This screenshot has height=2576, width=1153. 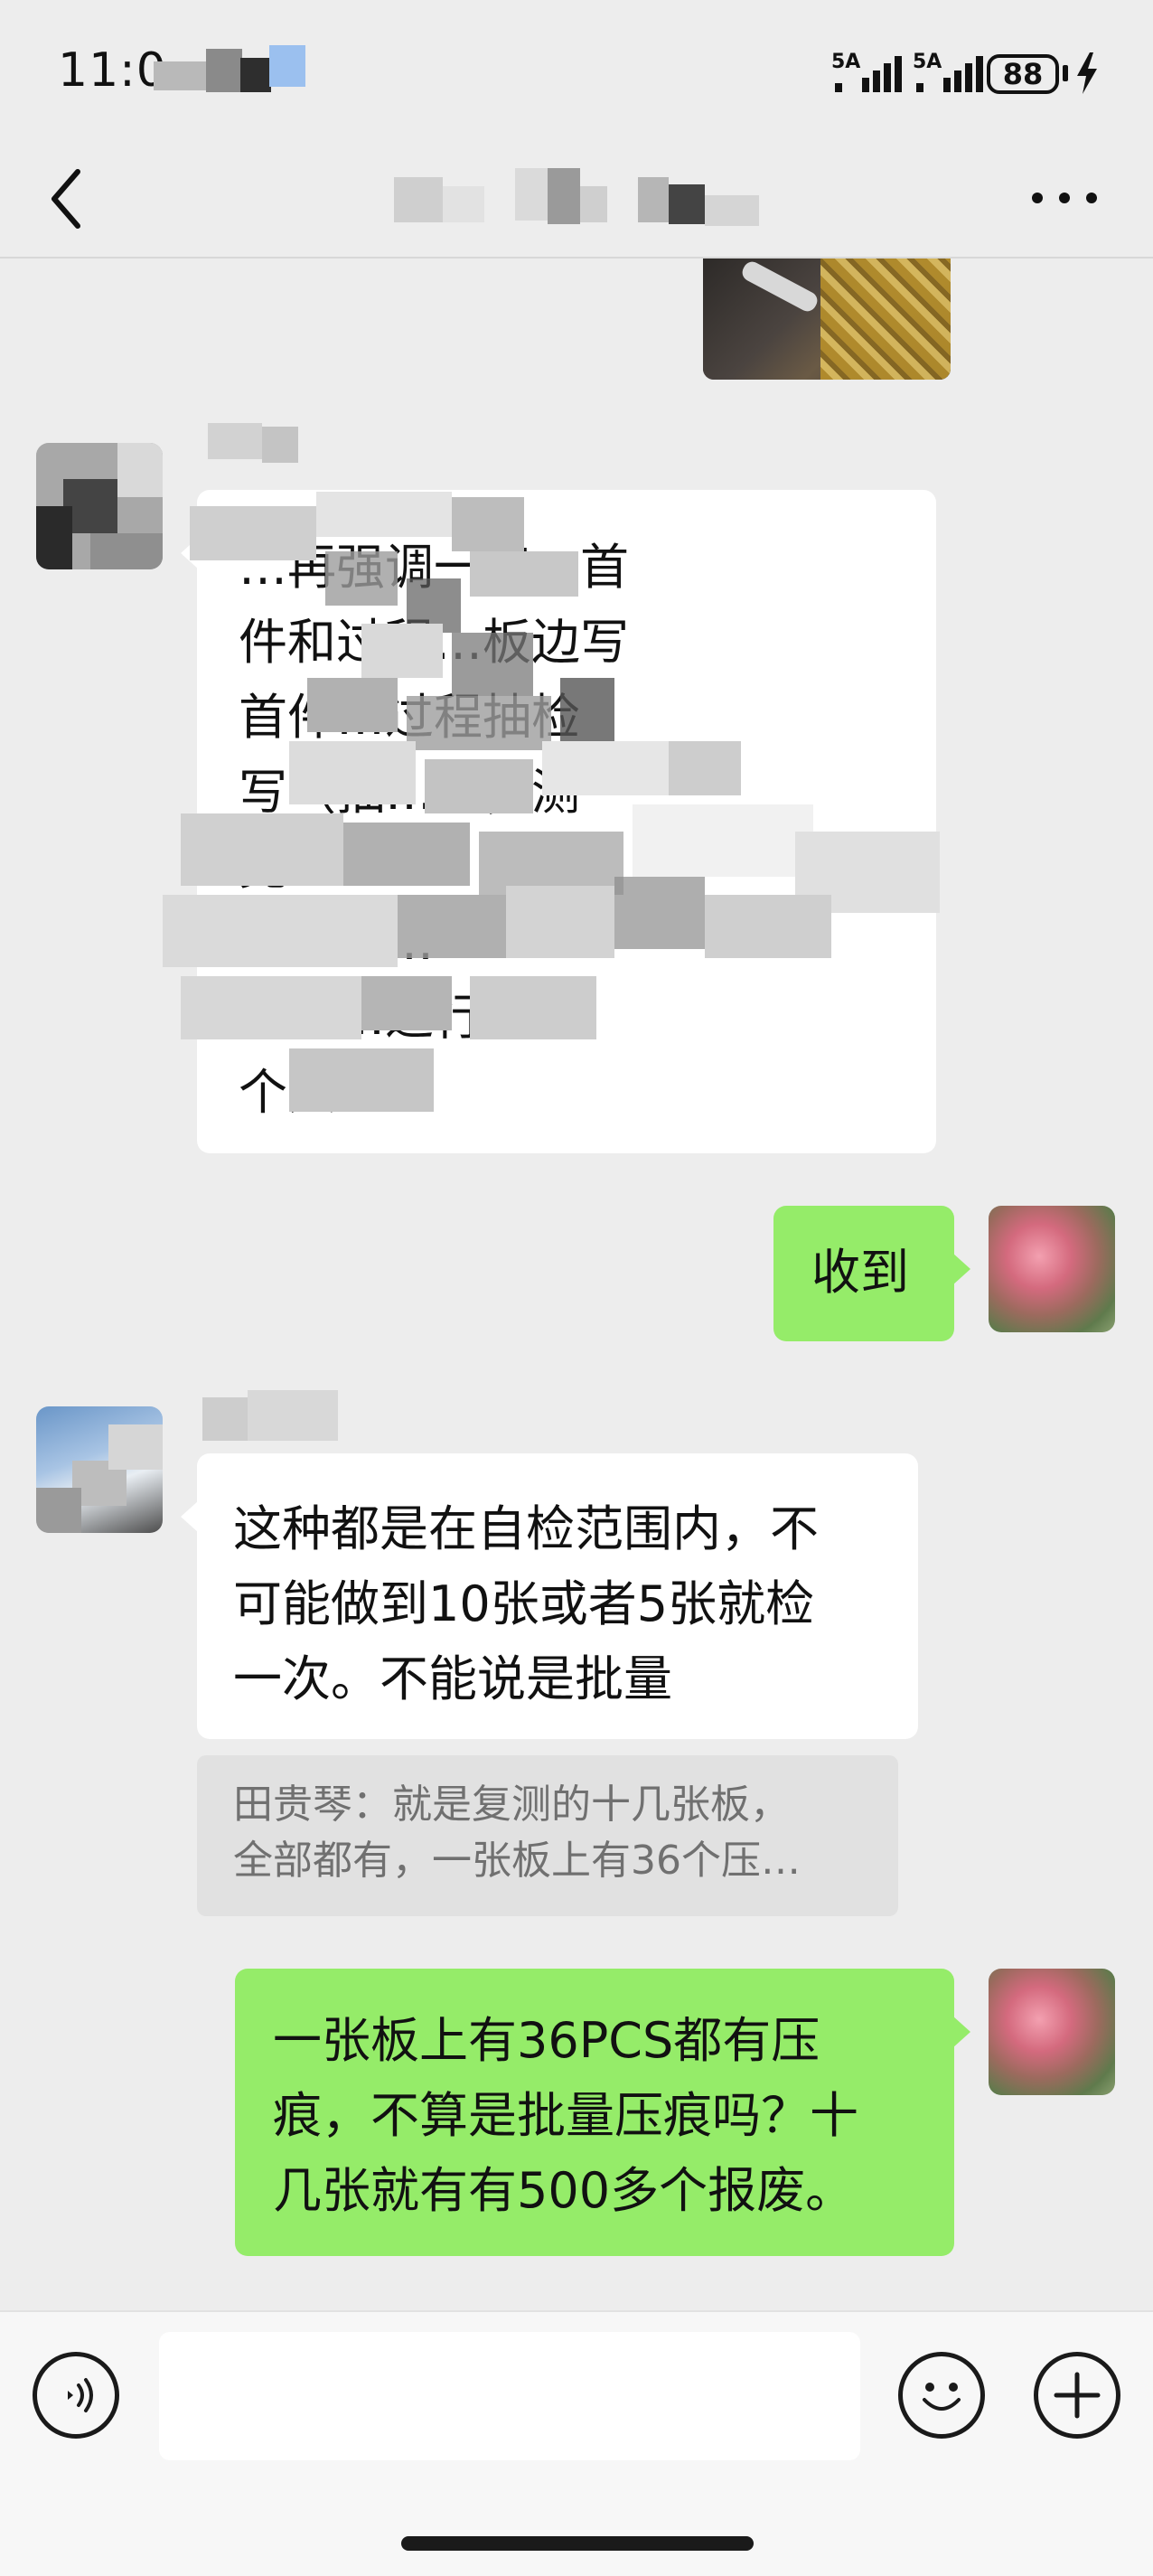 I want to click on message-text: 一张板上有36PCS都有压 痕，不算是批量压痕吗？十 几张就有有500多个报废。, so click(x=604, y=2115).